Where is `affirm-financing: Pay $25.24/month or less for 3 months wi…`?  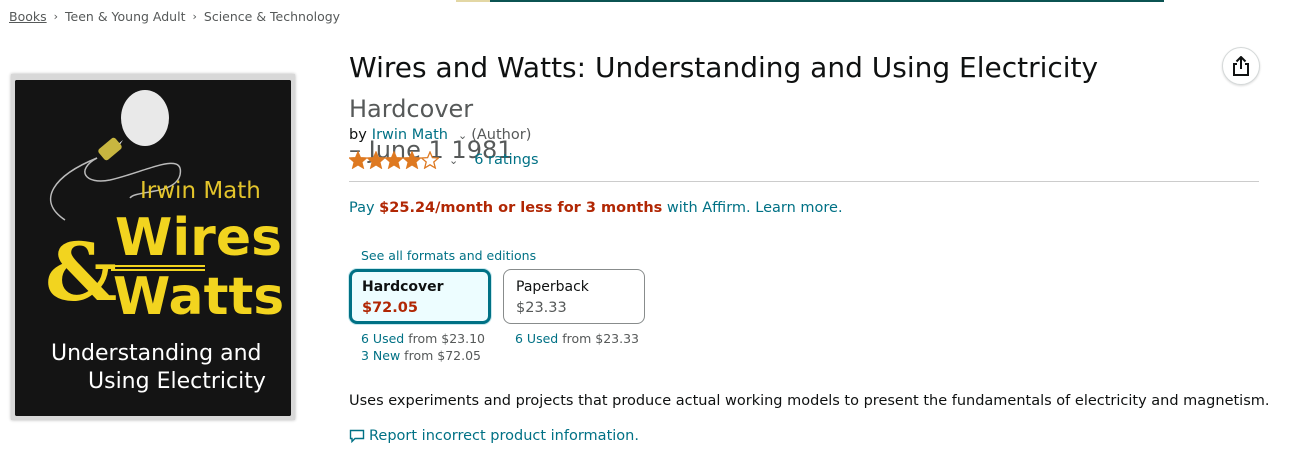
affirm-financing: Pay $25.24/month or less for 3 months wi… is located at coordinates (596, 208).